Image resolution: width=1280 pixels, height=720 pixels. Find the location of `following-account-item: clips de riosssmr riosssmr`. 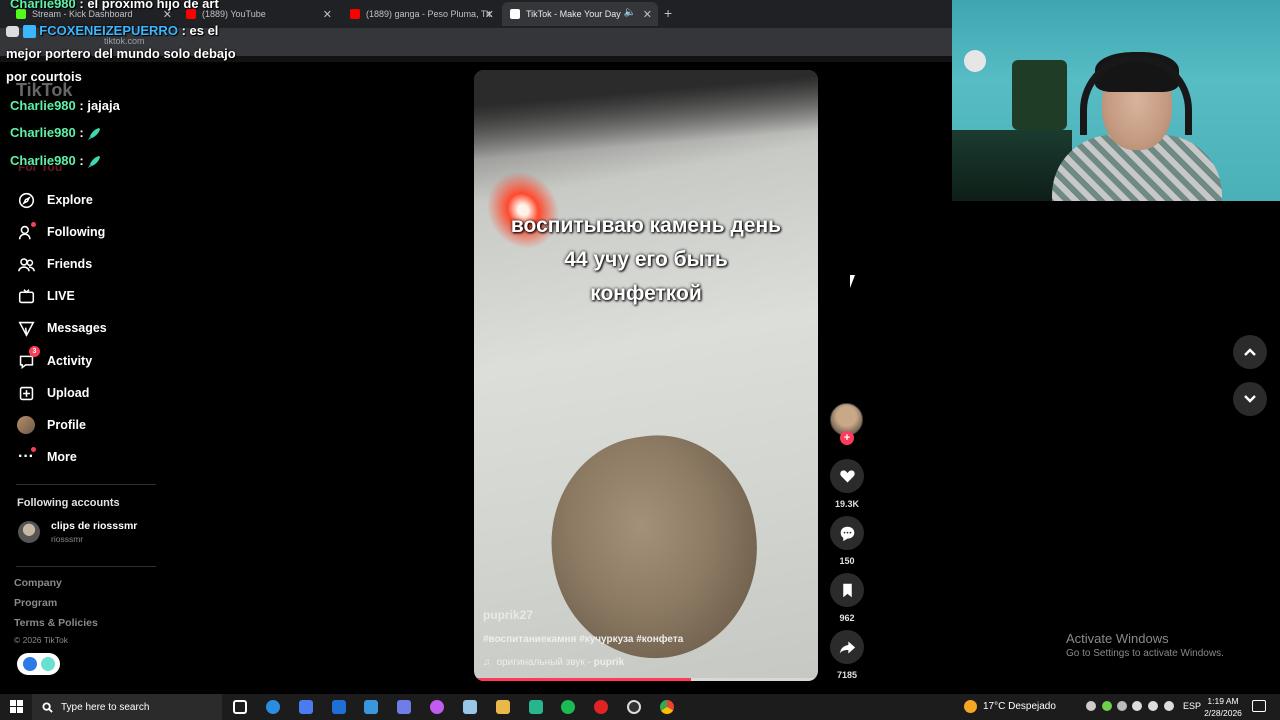

following-account-item: clips de riosssmr riosssmr is located at coordinates (77, 532).